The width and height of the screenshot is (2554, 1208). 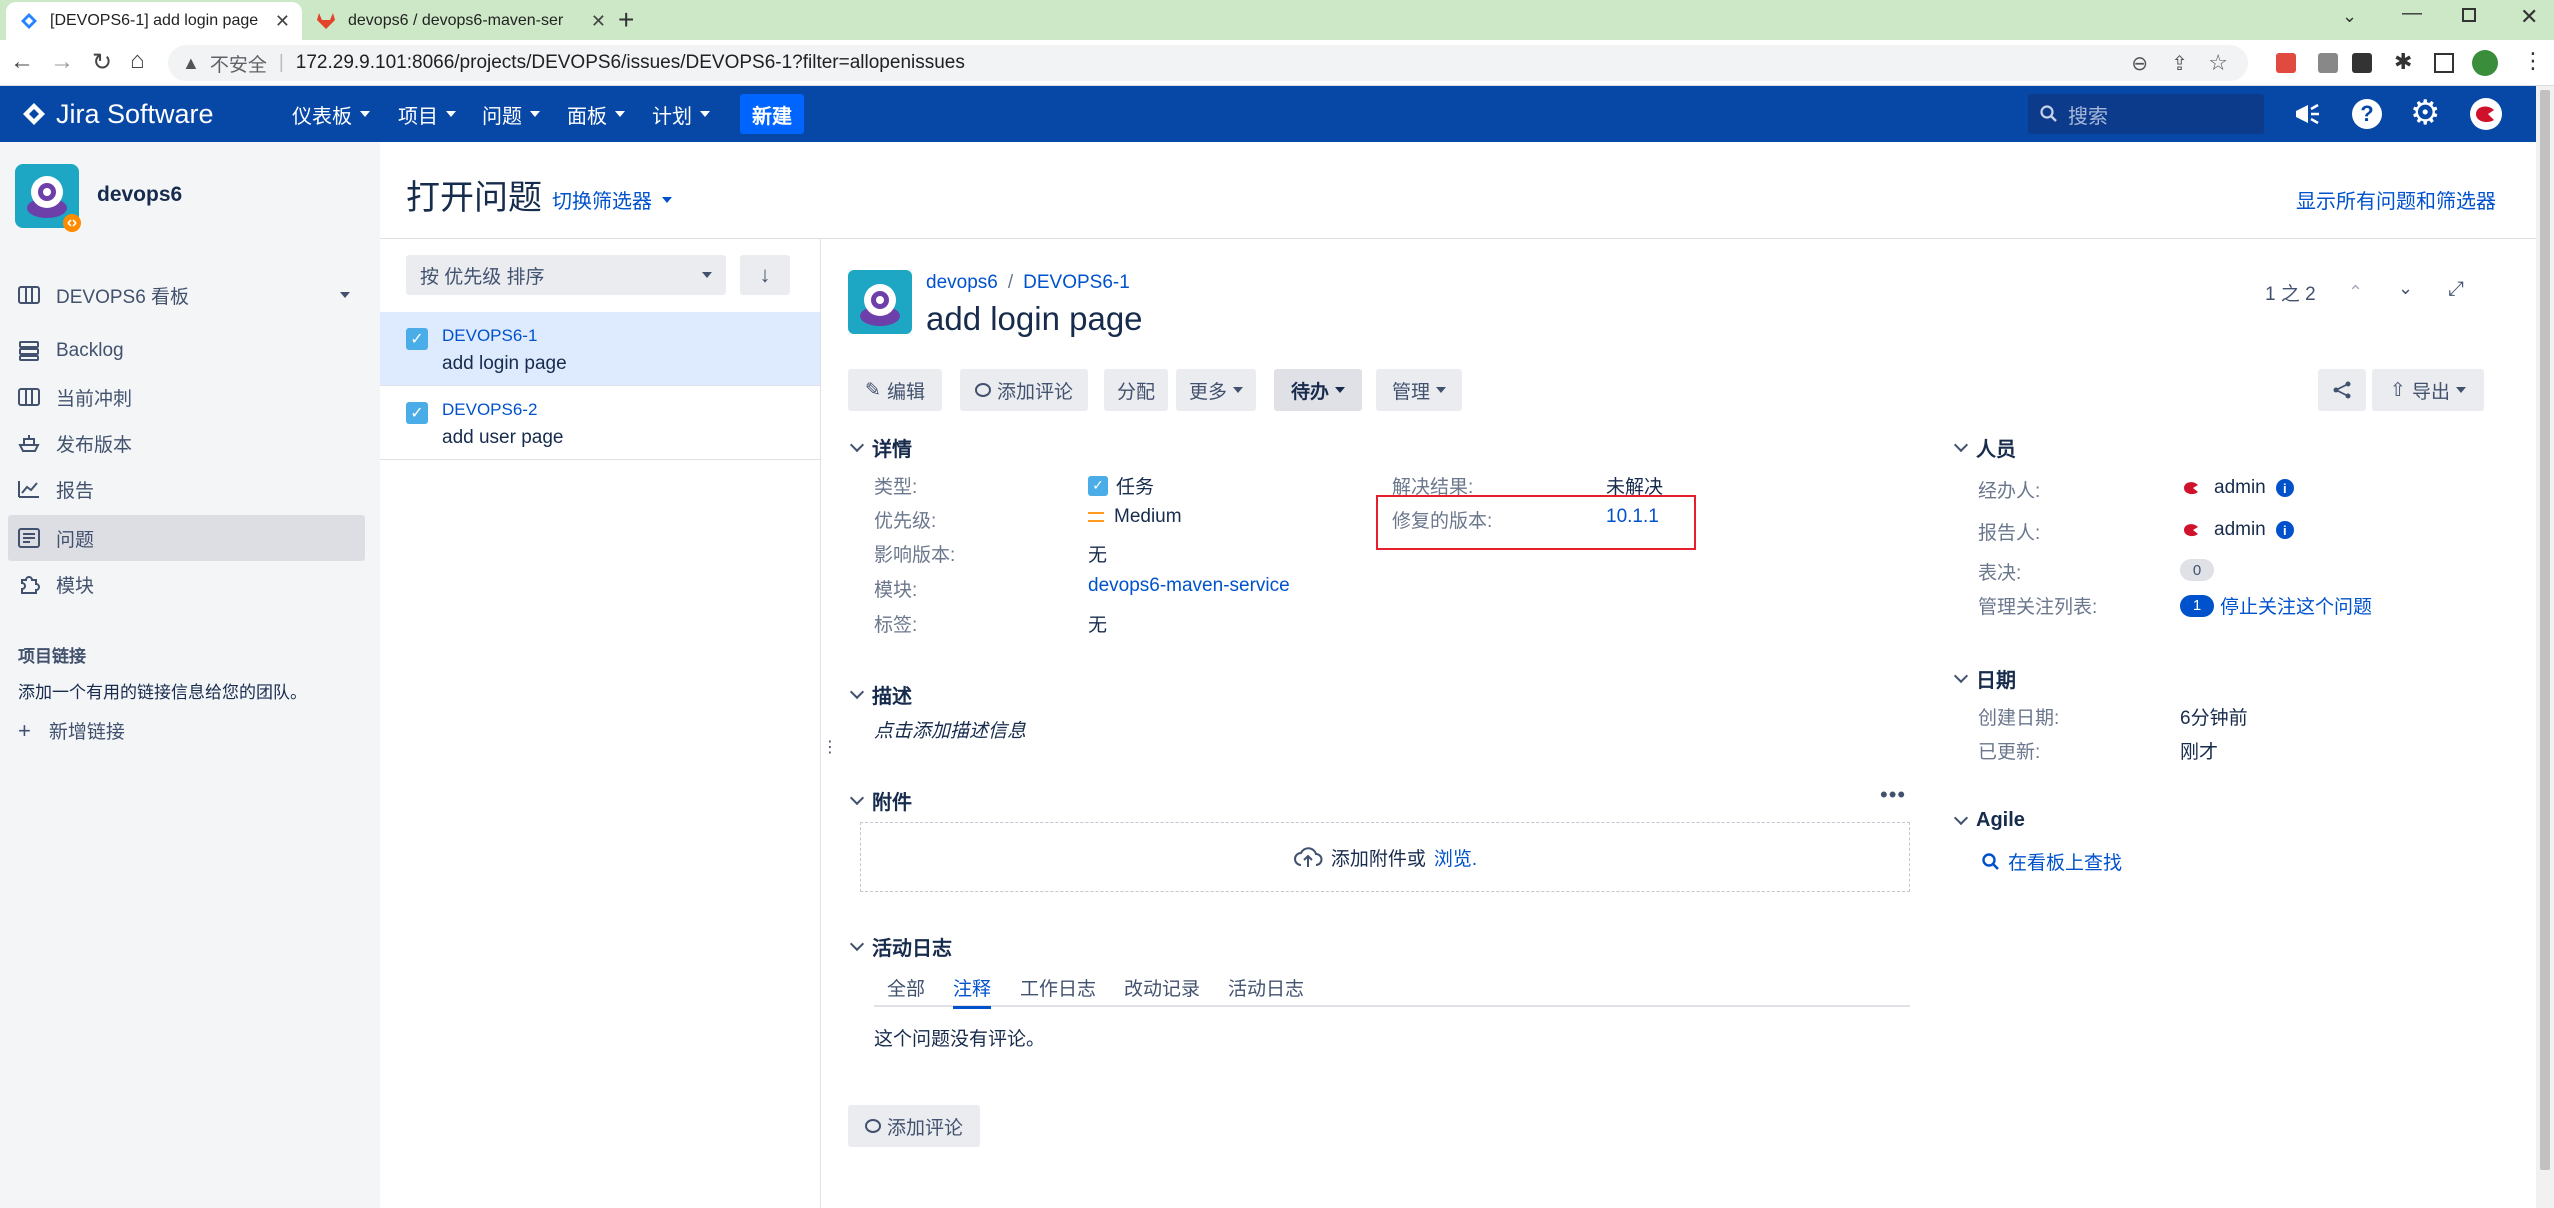 What do you see at coordinates (345, 295) in the screenshot?
I see `chevron-down-icon` at bounding box center [345, 295].